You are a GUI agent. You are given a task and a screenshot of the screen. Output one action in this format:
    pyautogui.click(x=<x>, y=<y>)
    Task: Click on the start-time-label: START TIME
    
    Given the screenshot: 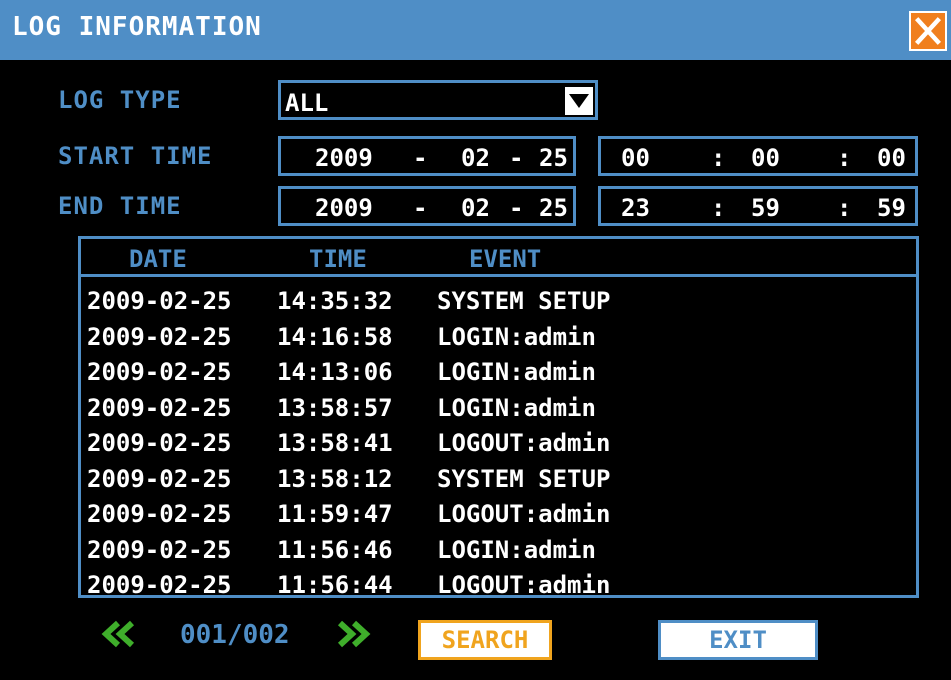 What is the action you would take?
    pyautogui.click(x=135, y=156)
    